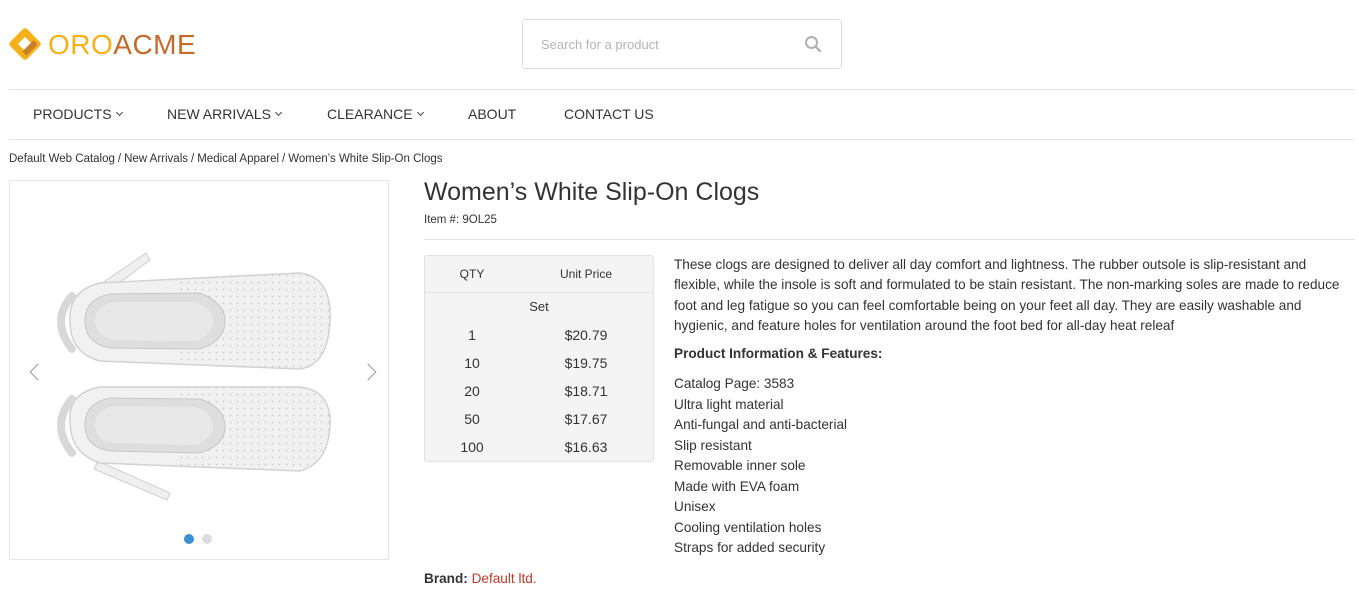 The width and height of the screenshot is (1359, 605). Describe the element at coordinates (539, 447) in the screenshot. I see `price-row: 100 $16.63` at that location.